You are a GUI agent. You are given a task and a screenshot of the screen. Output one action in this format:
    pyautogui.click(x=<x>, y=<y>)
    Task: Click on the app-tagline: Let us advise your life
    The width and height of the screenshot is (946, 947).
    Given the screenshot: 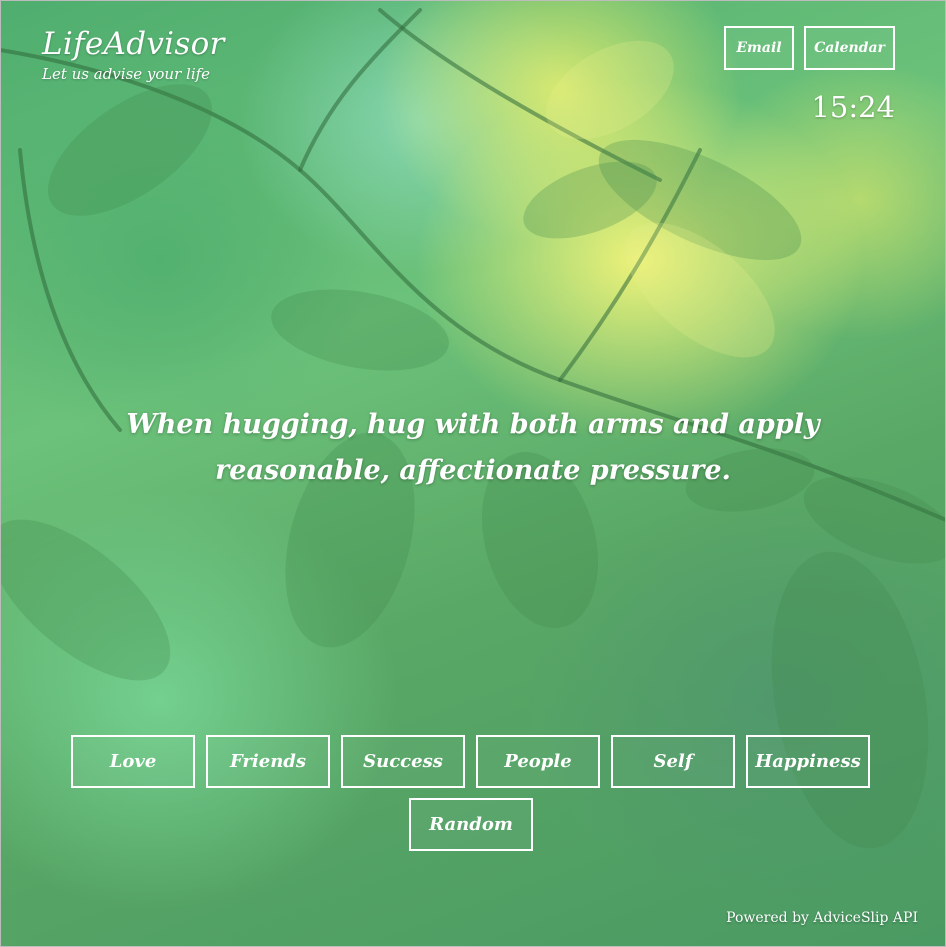 What is the action you would take?
    pyautogui.click(x=126, y=74)
    